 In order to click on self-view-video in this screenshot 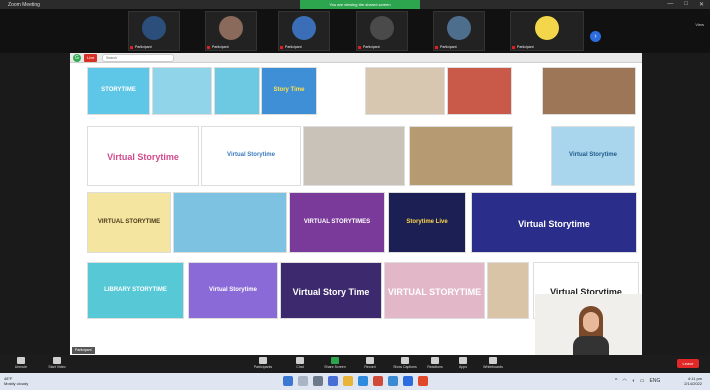, I will do `click(588, 324)`.